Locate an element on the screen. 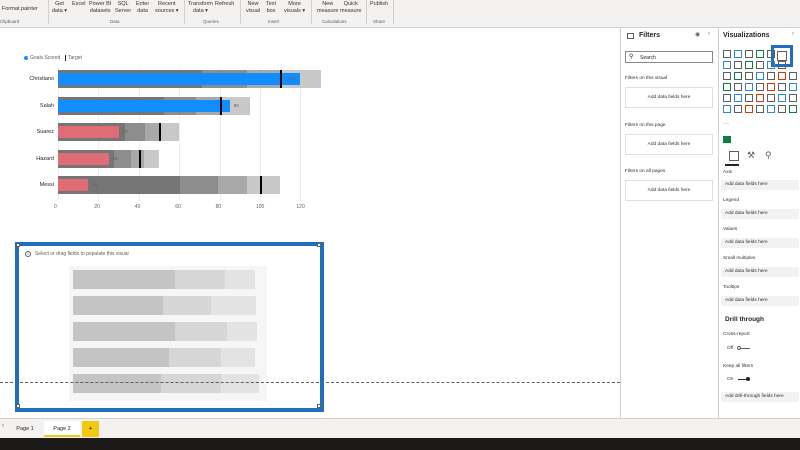  drill-through-drop: Add drill-through fields here is located at coordinates (760, 397).